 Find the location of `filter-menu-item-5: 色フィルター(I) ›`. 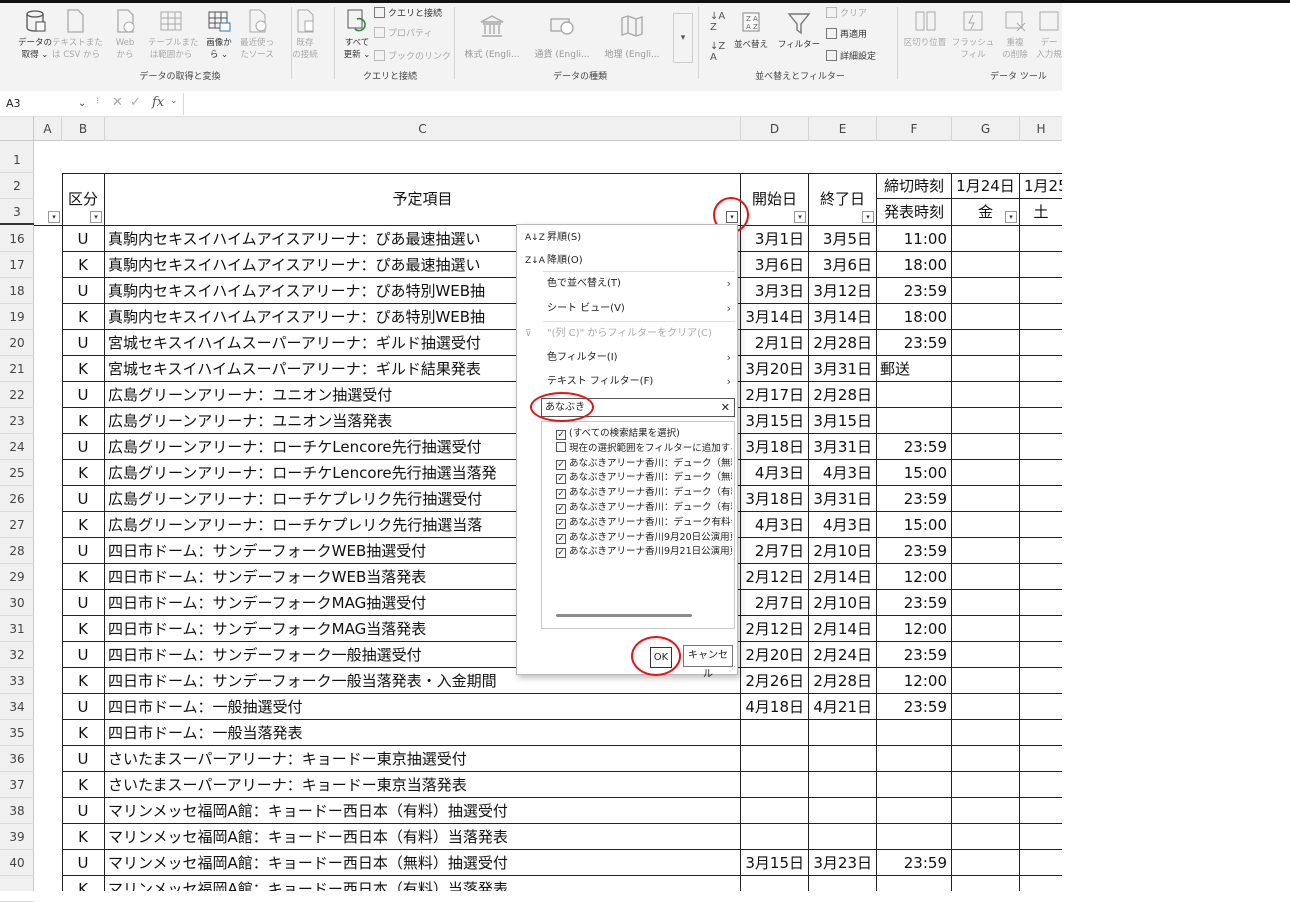

filter-menu-item-5: 色フィルター(I) › is located at coordinates (627, 358).